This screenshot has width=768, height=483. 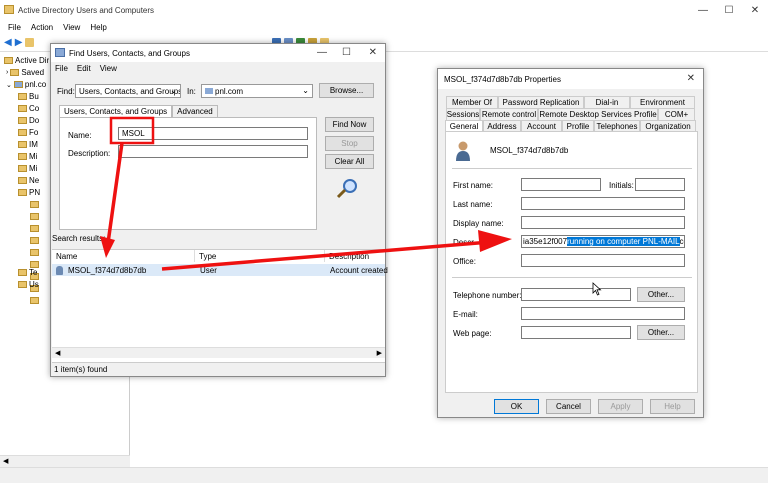 I want to click on up-folder-icon, so click(x=30, y=42).